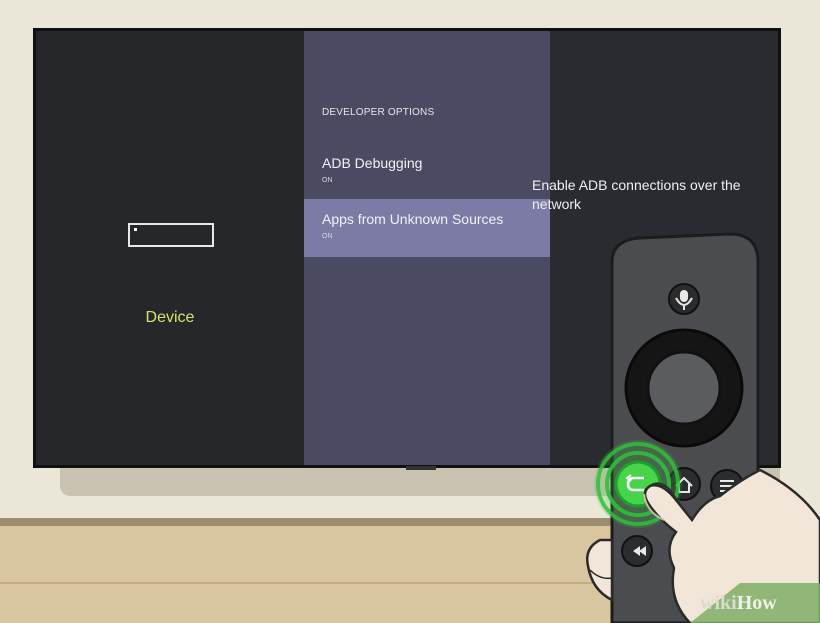 The image size is (820, 623). Describe the element at coordinates (718, 603) in the screenshot. I see `watermark-prefix: wiki` at that location.